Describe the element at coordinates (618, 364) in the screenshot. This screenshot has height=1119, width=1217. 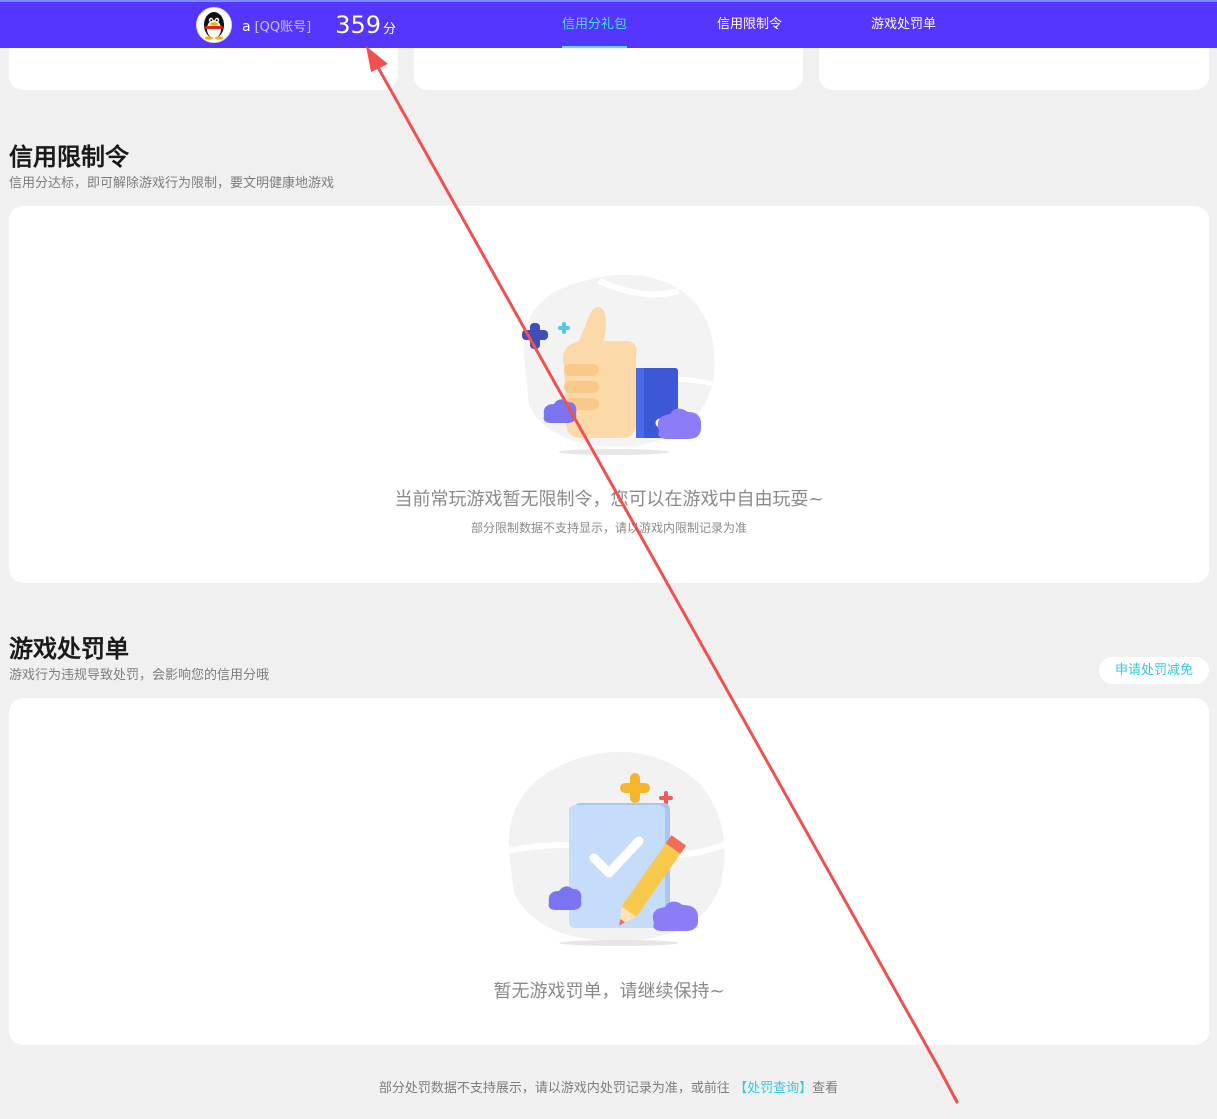
I see `thumbs-up-illustration` at that location.